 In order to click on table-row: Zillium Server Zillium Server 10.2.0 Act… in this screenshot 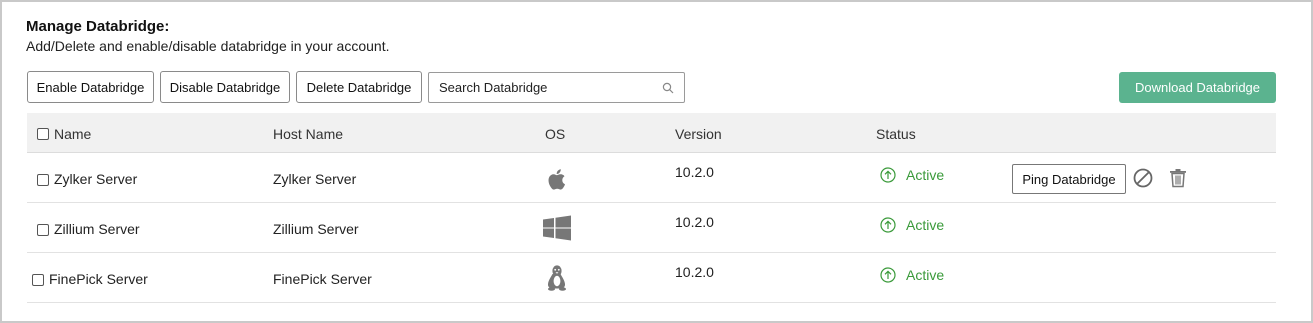, I will do `click(651, 228)`.